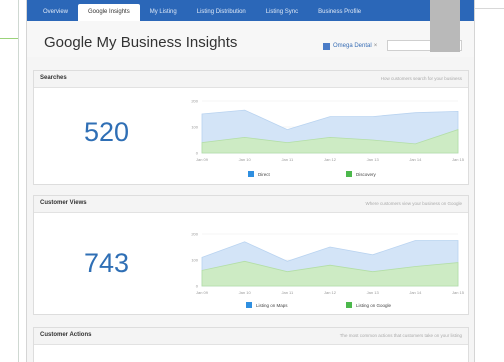 The image size is (504, 362). Describe the element at coordinates (366, 174) in the screenshot. I see `legend-label-discovery: Discovery` at that location.